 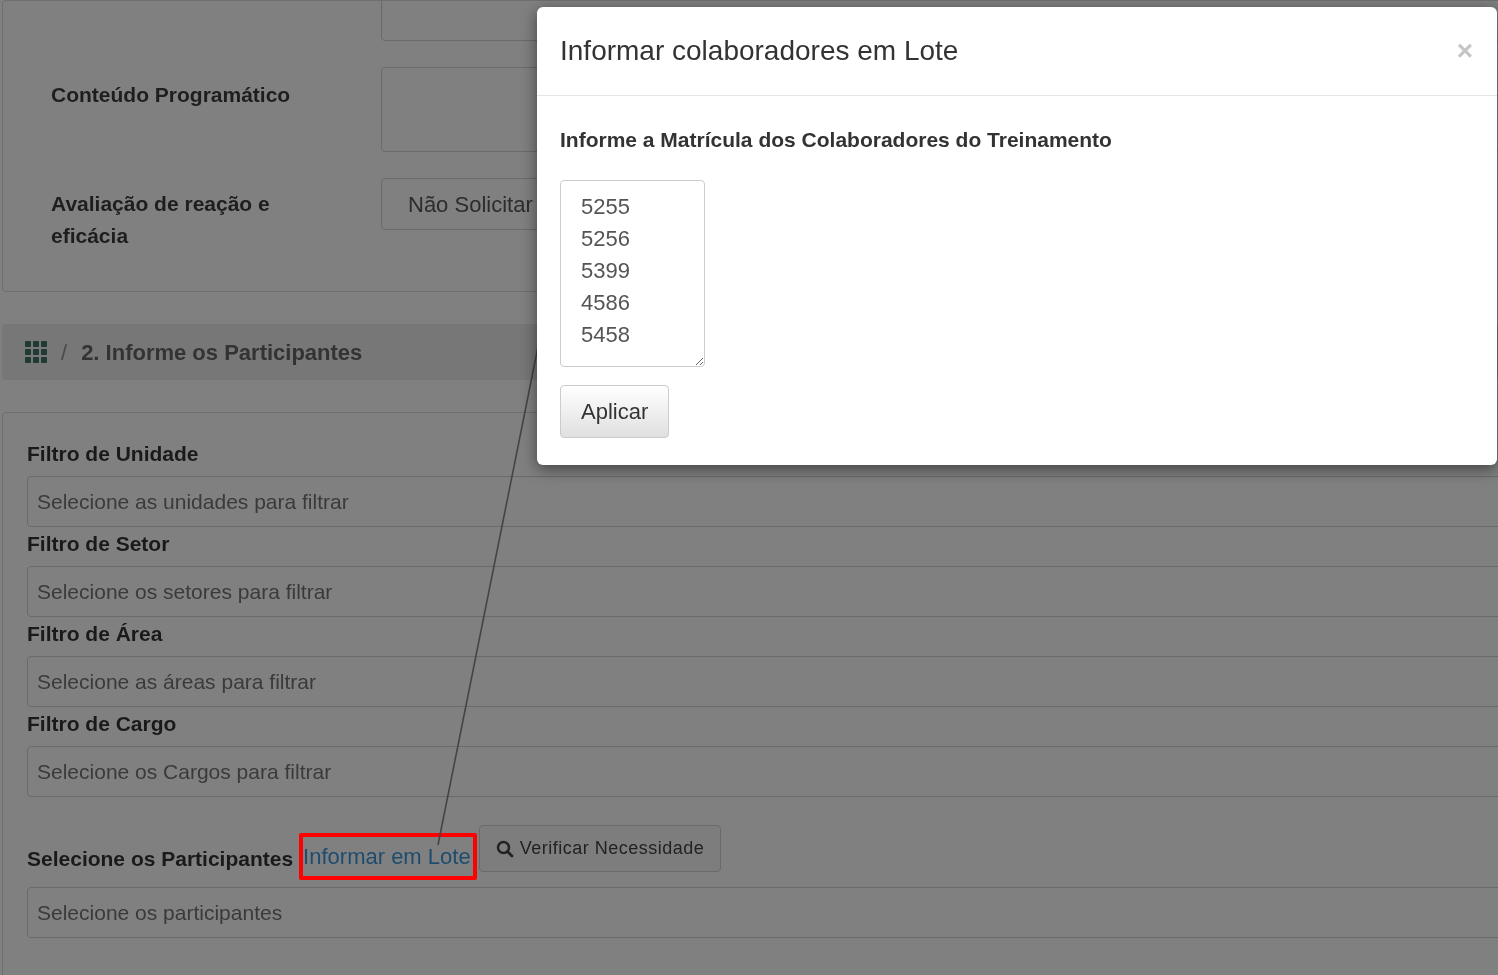 I want to click on batch-link: Informar em Lote, so click(x=387, y=856).